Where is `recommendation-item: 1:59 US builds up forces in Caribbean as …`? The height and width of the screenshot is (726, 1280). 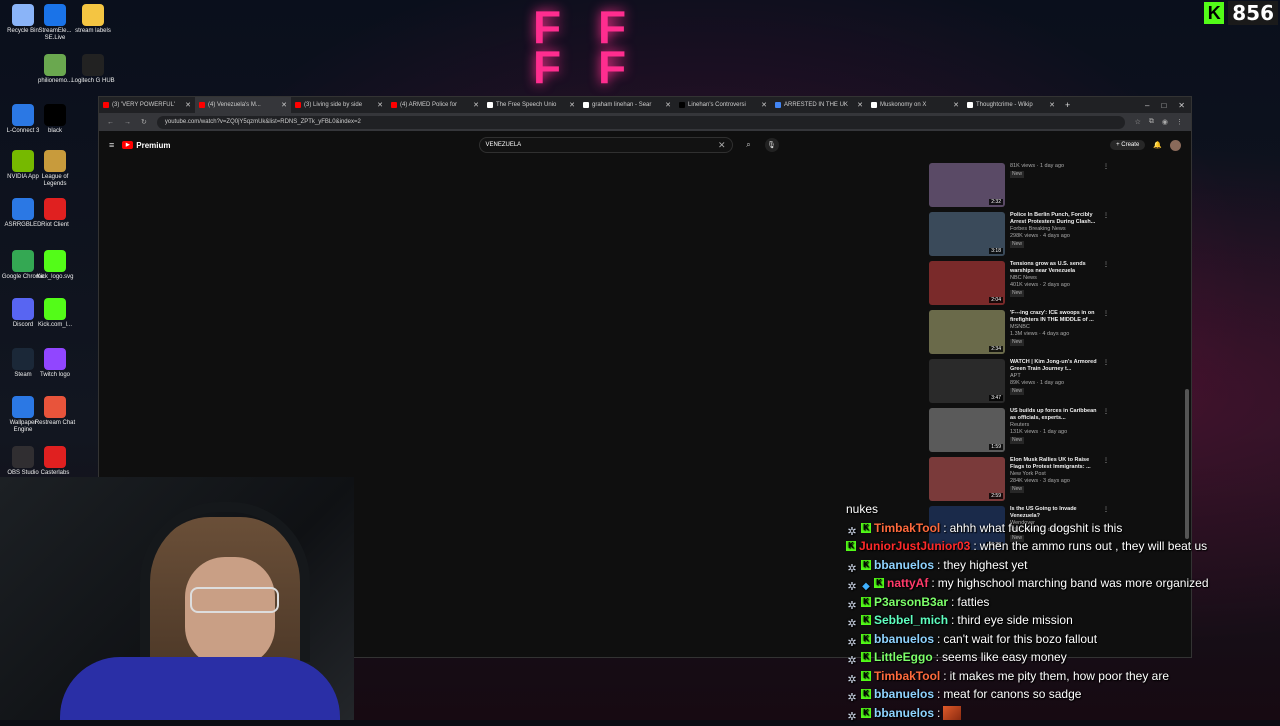 recommendation-item: 1:59 US builds up forces in Caribbean as … is located at coordinates (1019, 432).